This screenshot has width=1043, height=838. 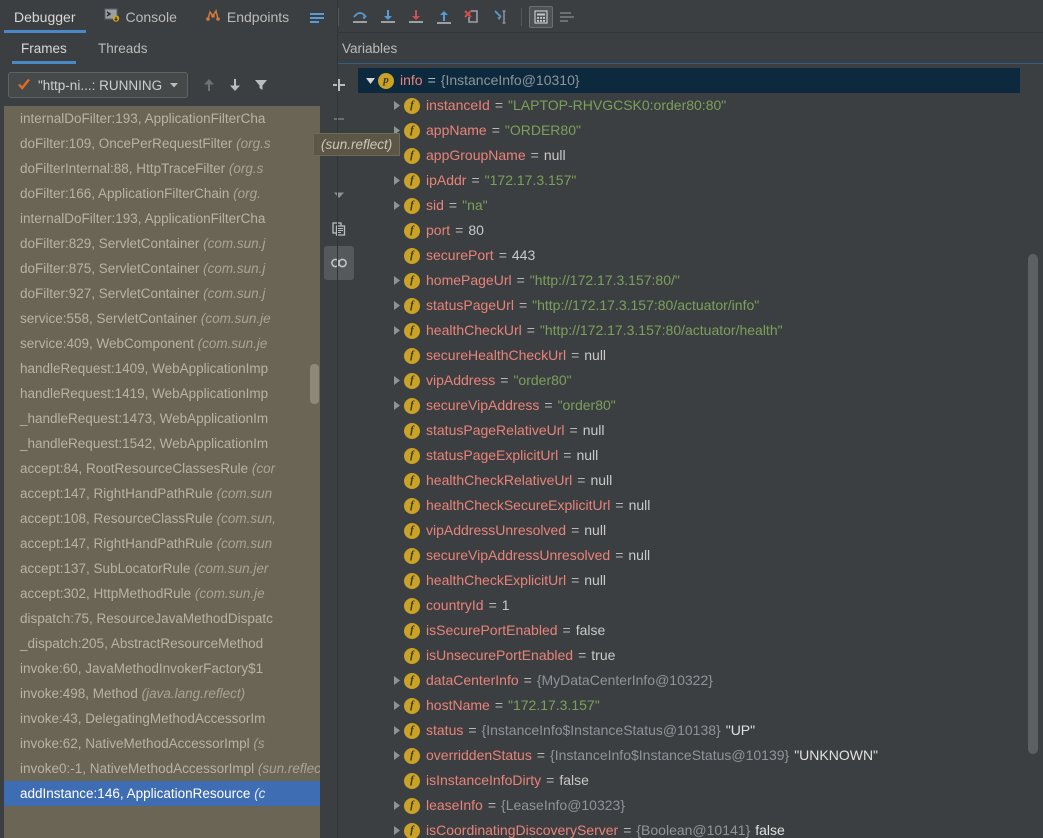 What do you see at coordinates (160, 793) in the screenshot?
I see `frame-row: addInstance:146, ApplicationResource (c` at bounding box center [160, 793].